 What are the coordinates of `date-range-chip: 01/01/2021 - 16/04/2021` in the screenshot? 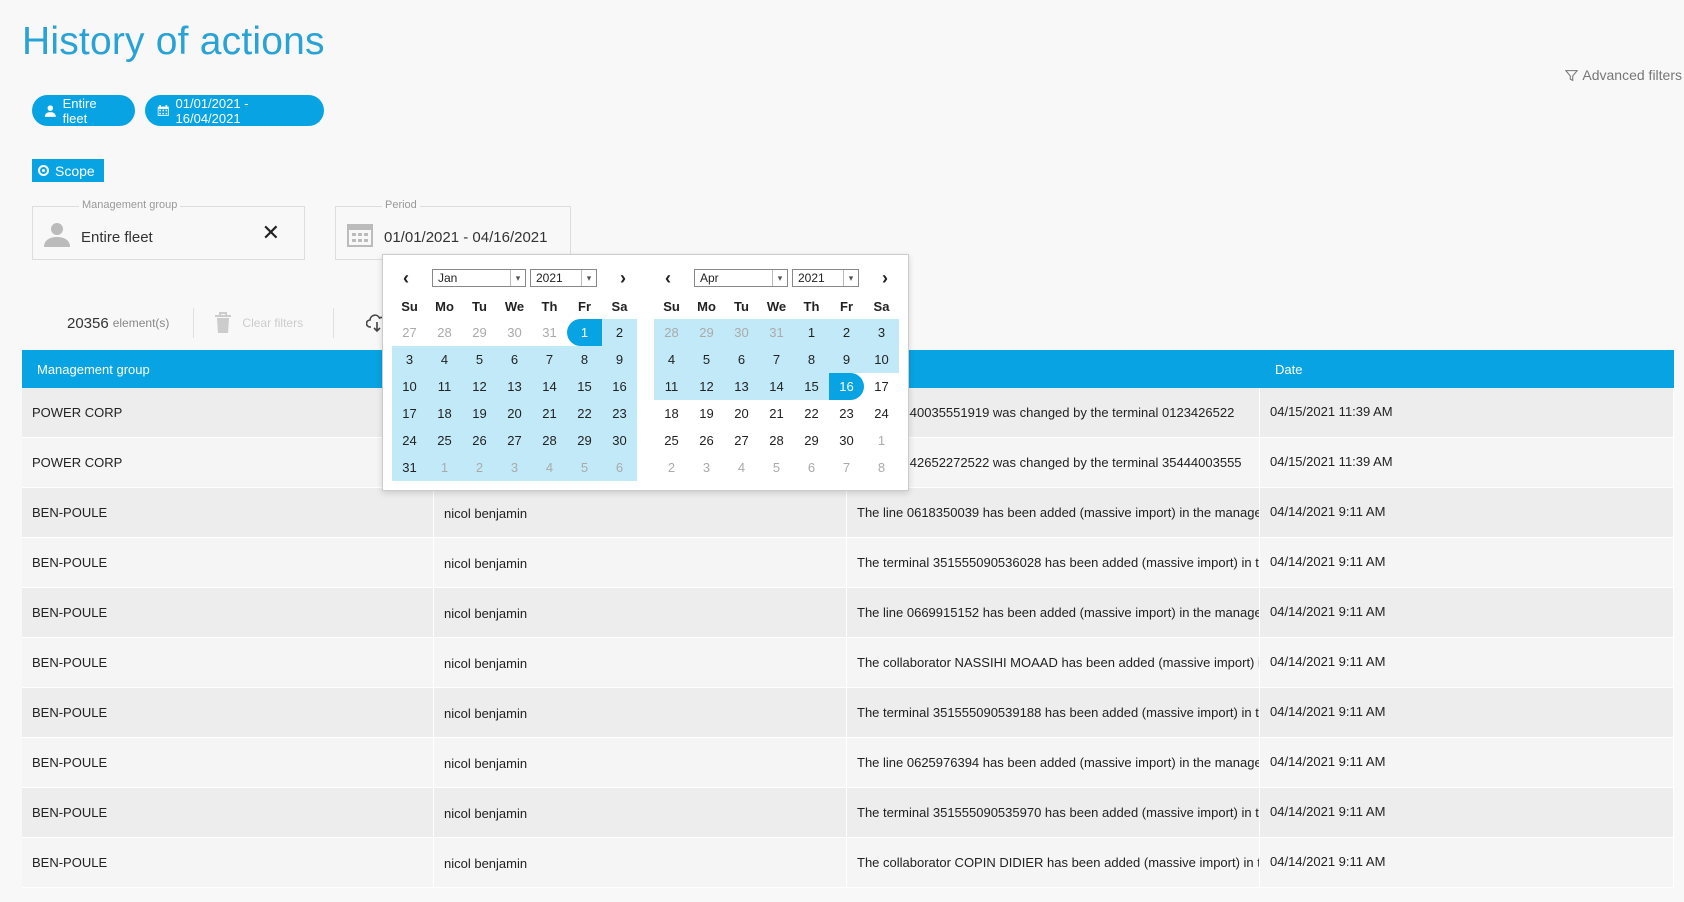 It's located at (234, 110).